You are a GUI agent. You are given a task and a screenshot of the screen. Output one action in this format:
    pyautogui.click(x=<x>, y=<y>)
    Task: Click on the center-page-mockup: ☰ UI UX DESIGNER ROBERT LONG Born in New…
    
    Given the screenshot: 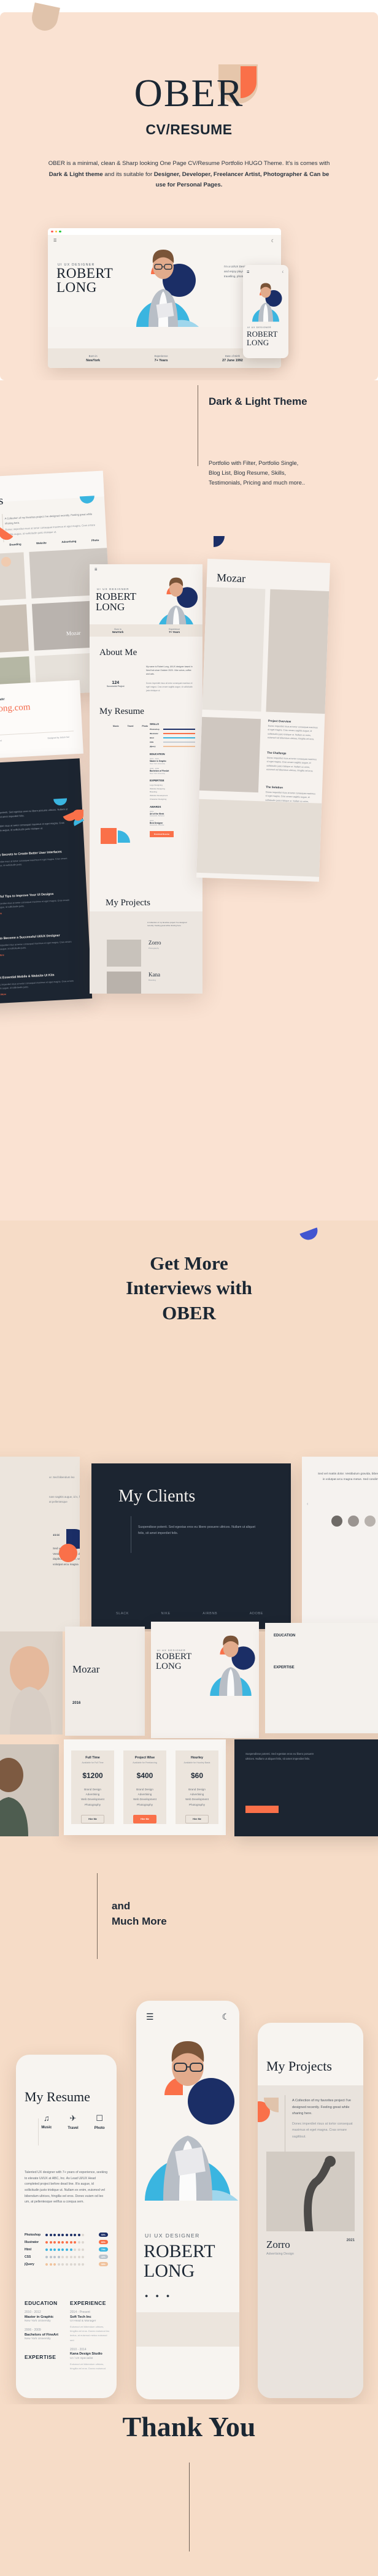 What is the action you would take?
    pyautogui.click(x=146, y=779)
    